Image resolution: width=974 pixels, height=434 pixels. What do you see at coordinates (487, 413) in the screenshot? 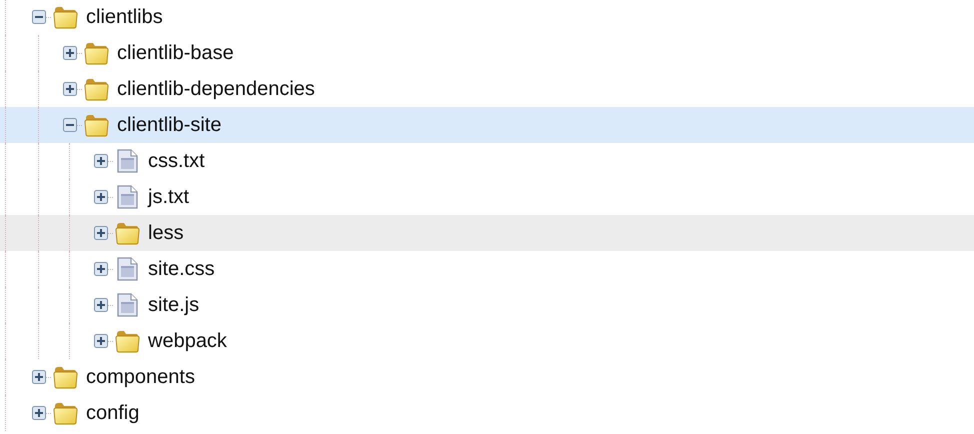
I see `tree-row: config` at bounding box center [487, 413].